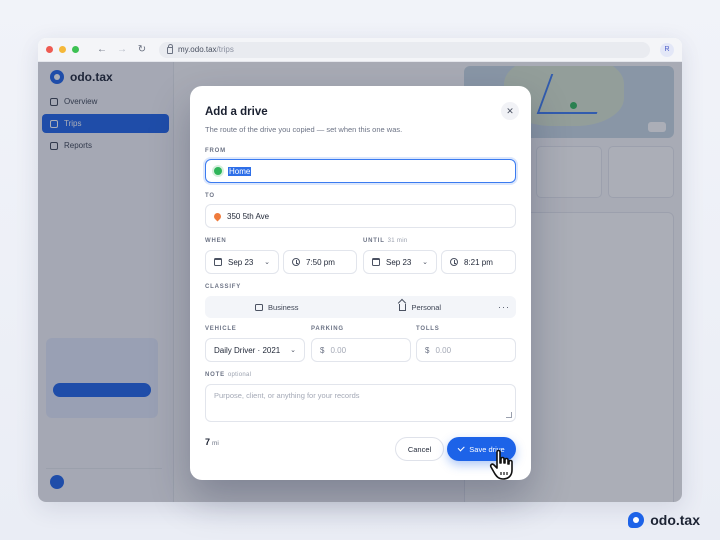 This screenshot has width=720, height=540. What do you see at coordinates (122, 49) in the screenshot?
I see `forward-arrow-icon: →` at bounding box center [122, 49].